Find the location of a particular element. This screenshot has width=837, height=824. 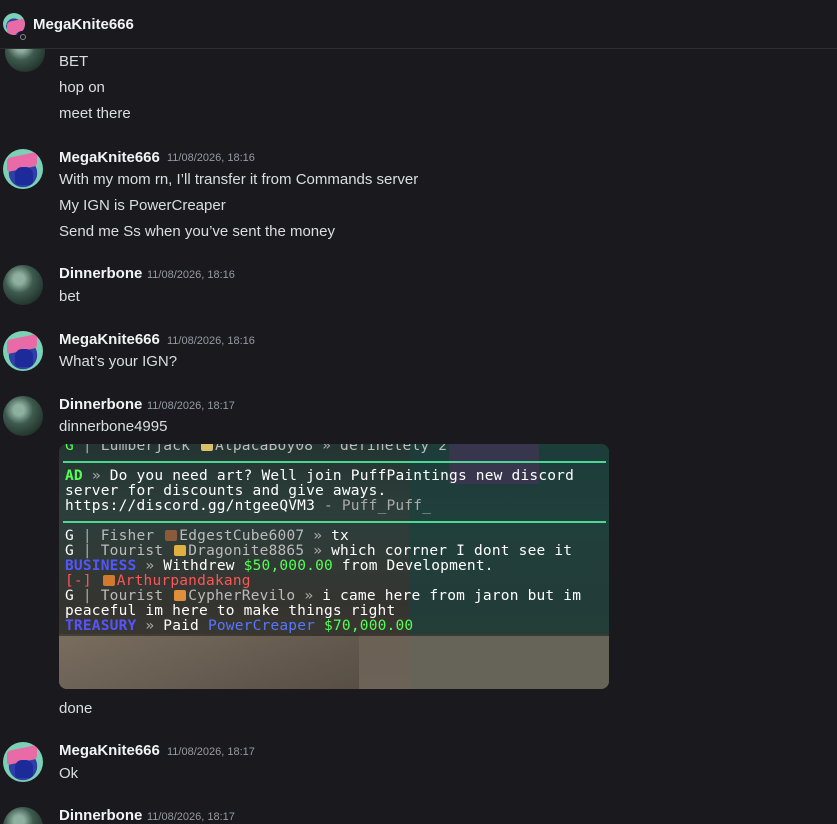

channel-header: MegaKnite666 is located at coordinates (418, 24).